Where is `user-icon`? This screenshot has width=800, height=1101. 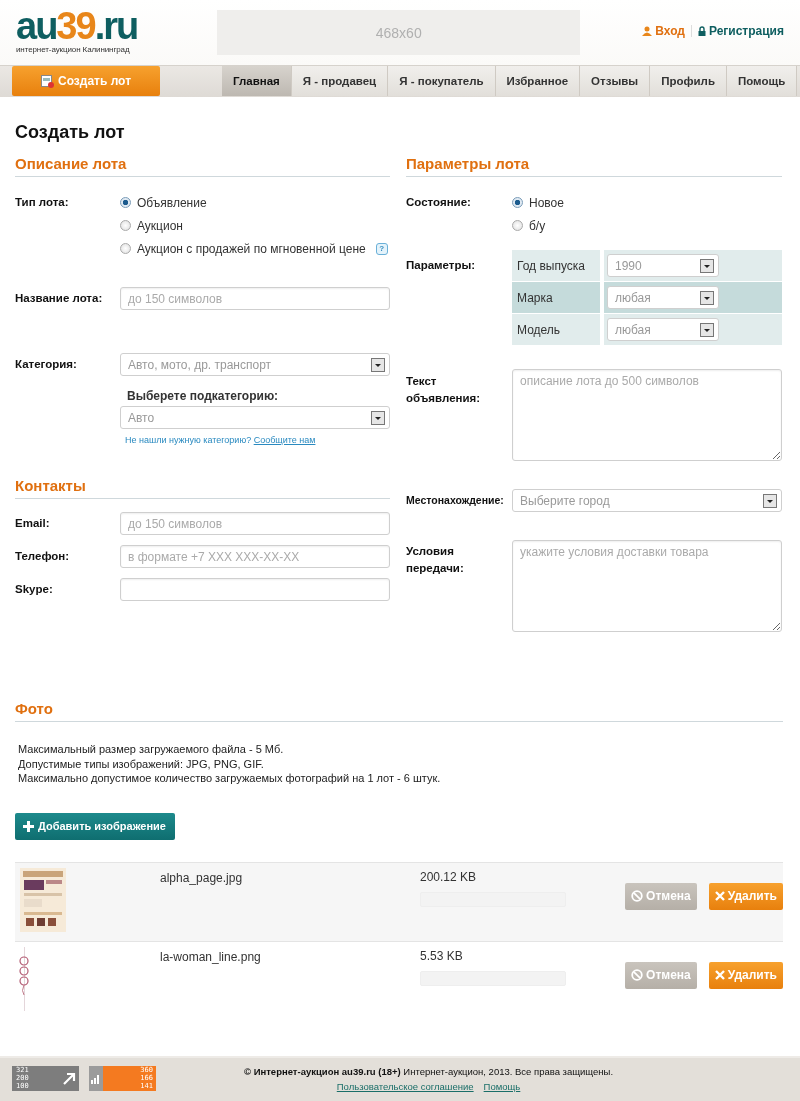
user-icon is located at coordinates (647, 31).